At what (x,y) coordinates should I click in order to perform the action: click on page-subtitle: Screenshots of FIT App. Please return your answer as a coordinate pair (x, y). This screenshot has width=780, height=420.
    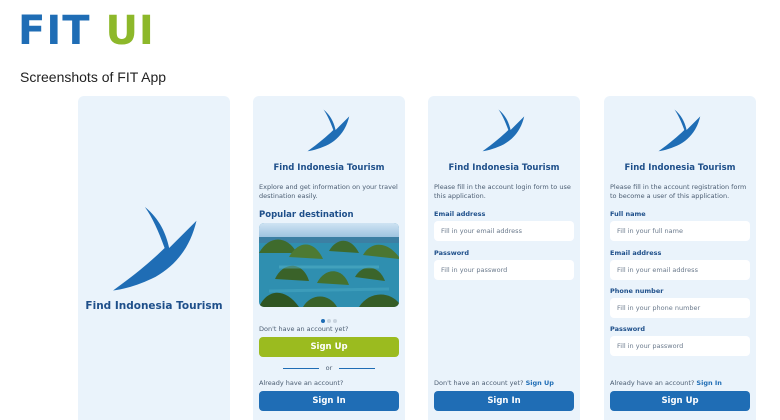
    Looking at the image, I should click on (93, 77).